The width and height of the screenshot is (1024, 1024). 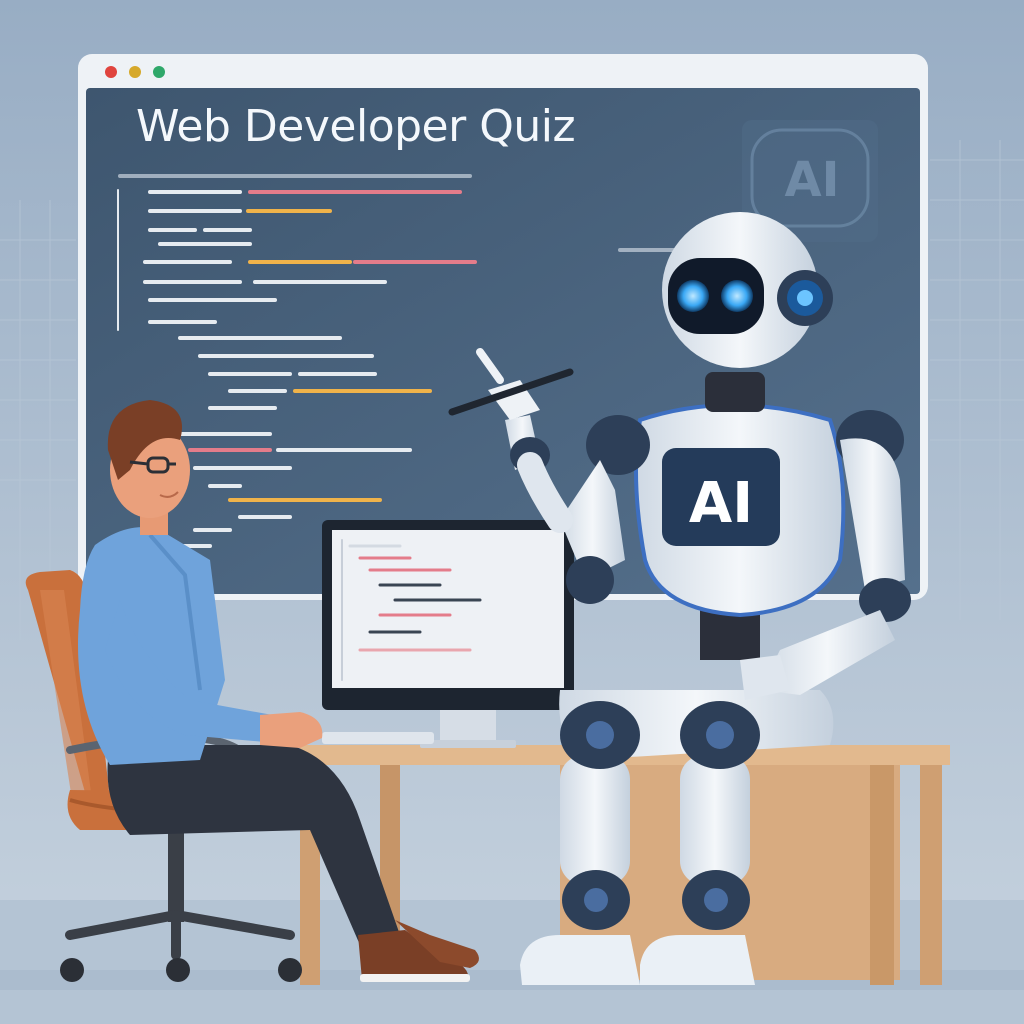 I want to click on keyboard, so click(x=378, y=738).